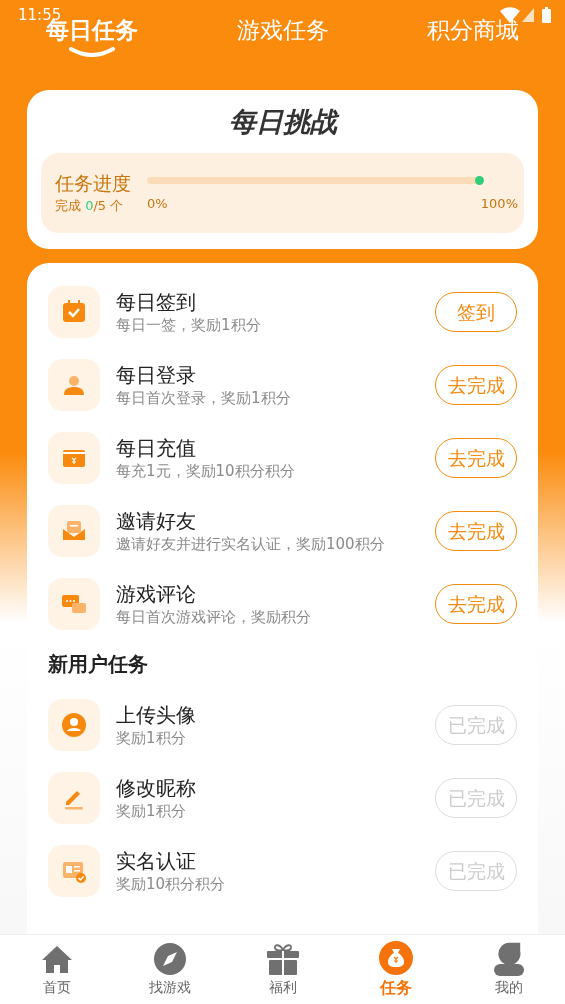 The image size is (565, 1004). Describe the element at coordinates (156, 594) in the screenshot. I see `task-title: 游戏评论` at that location.